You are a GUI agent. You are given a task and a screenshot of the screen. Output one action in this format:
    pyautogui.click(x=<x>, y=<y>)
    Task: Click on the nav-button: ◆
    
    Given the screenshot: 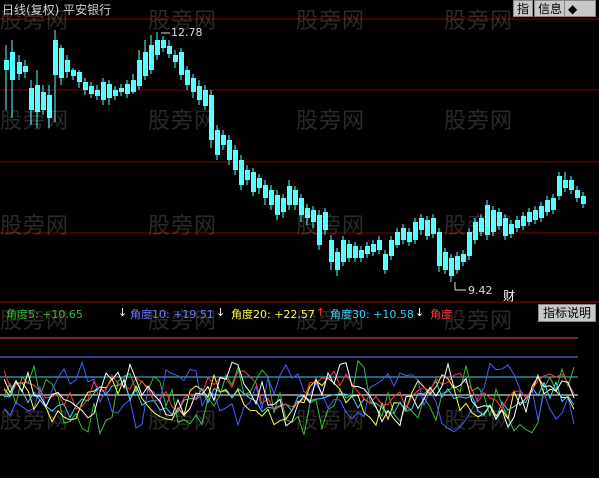 What is the action you would take?
    pyautogui.click(x=580, y=8)
    